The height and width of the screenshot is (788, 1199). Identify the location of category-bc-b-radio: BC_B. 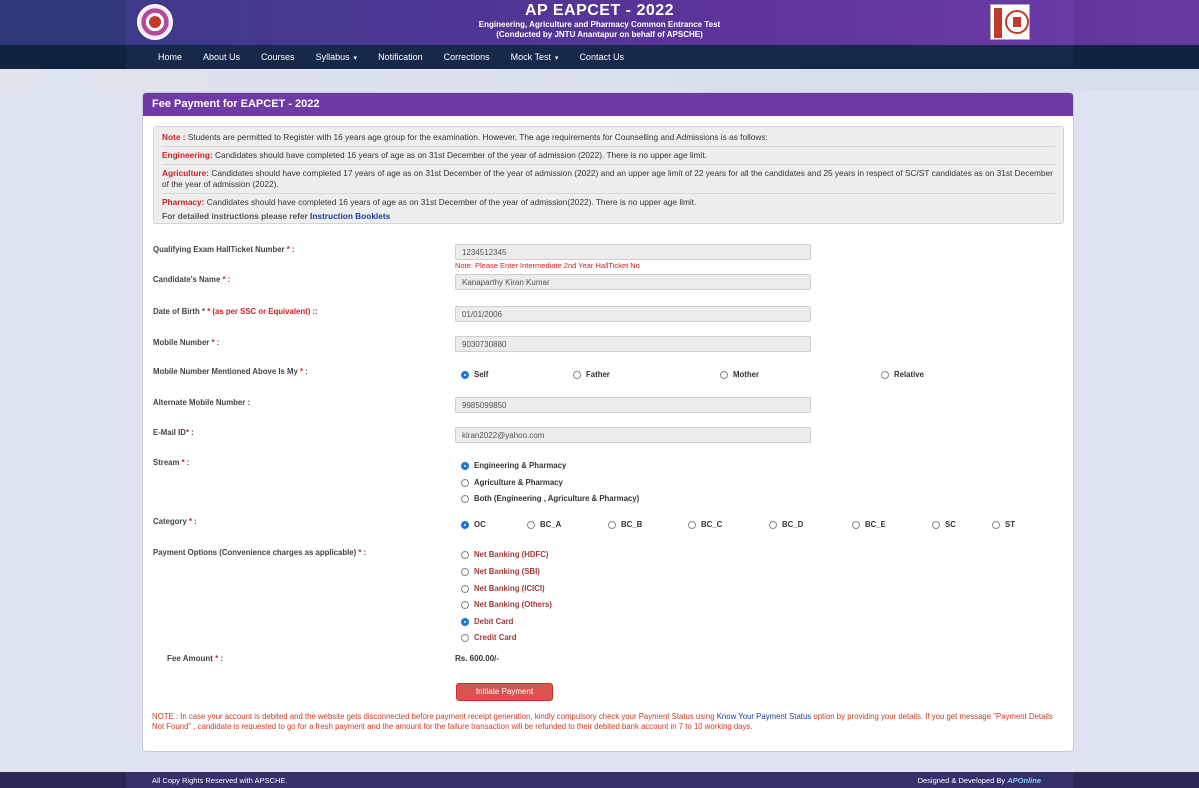
(625, 524).